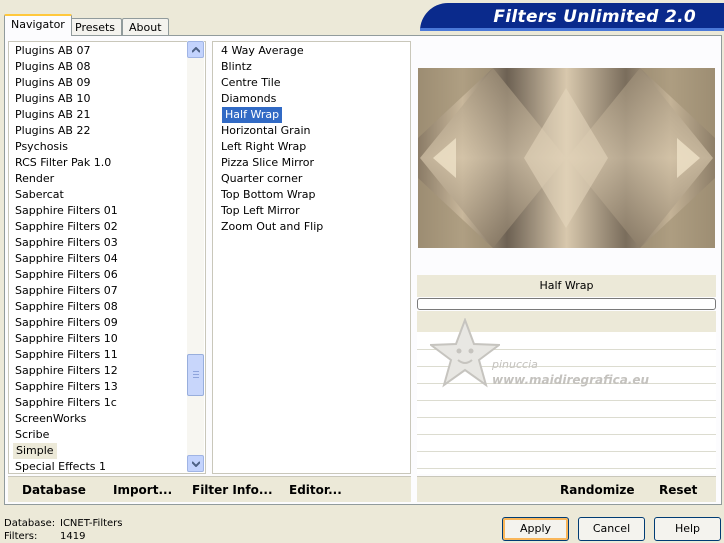  Describe the element at coordinates (66, 387) in the screenshot. I see `category-item: Sapphire Filters 13` at that location.